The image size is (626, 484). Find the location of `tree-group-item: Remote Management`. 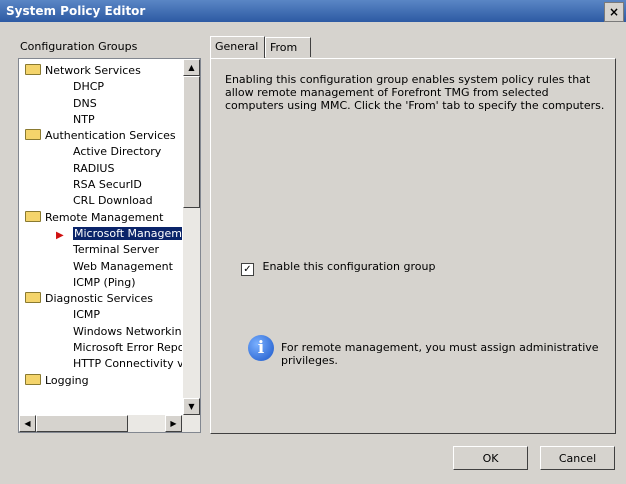

tree-group-item: Remote Management is located at coordinates (101, 218).